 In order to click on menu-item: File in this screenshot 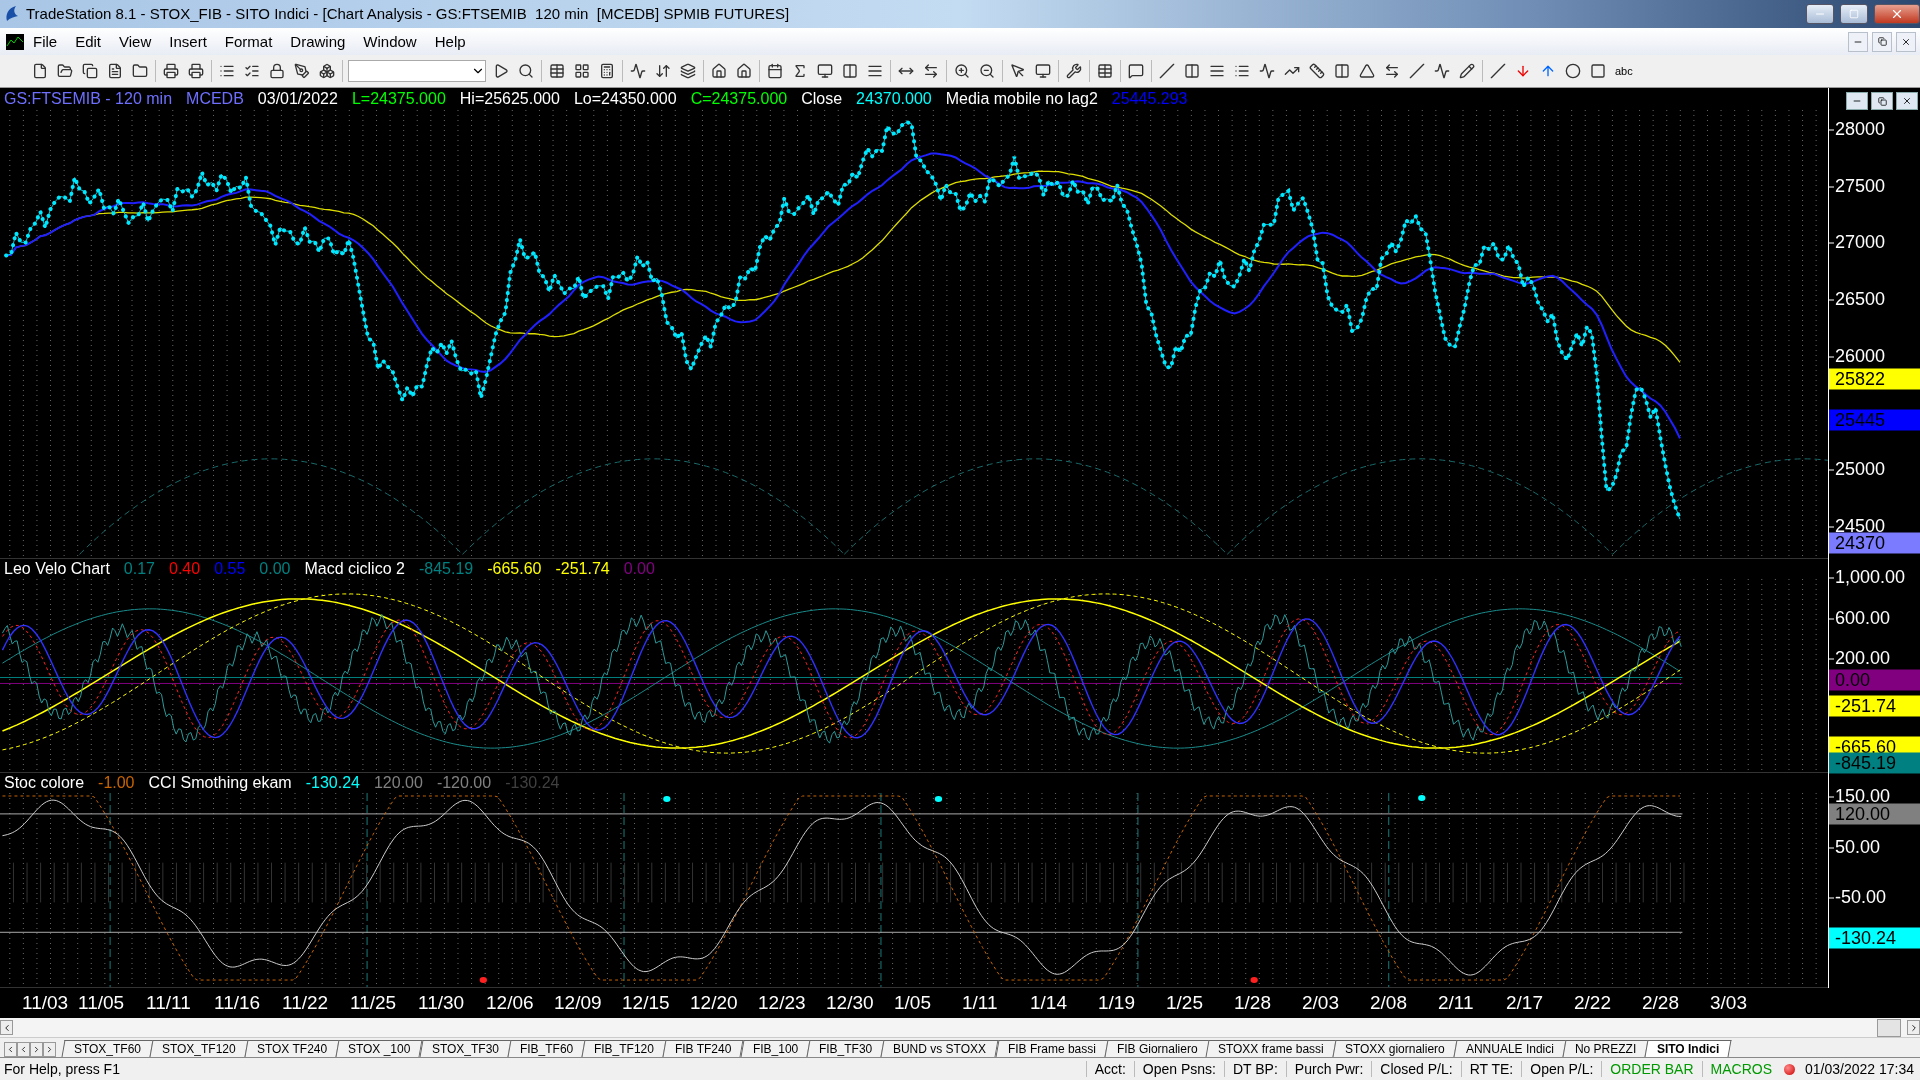, I will do `click(45, 42)`.